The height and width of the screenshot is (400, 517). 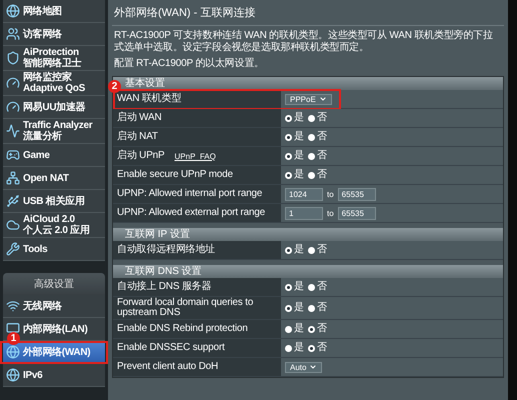 What do you see at coordinates (54, 11) in the screenshot?
I see `sidebar-item: 网络地图` at bounding box center [54, 11].